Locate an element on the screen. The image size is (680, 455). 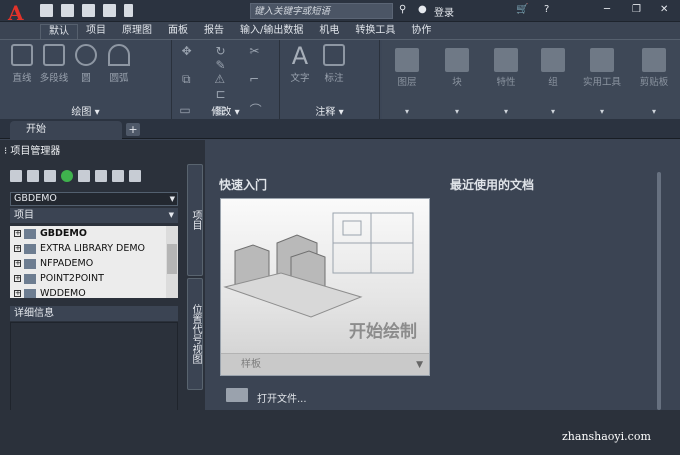
tool-text: A 文字 is located at coordinates (300, 63).